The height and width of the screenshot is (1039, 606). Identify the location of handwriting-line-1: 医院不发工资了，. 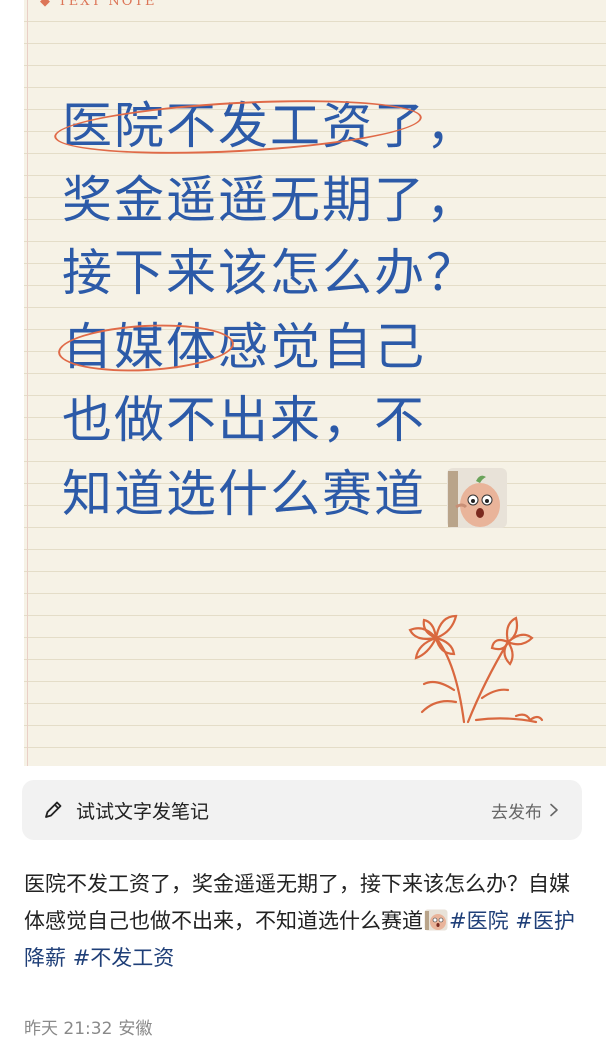
(280, 127).